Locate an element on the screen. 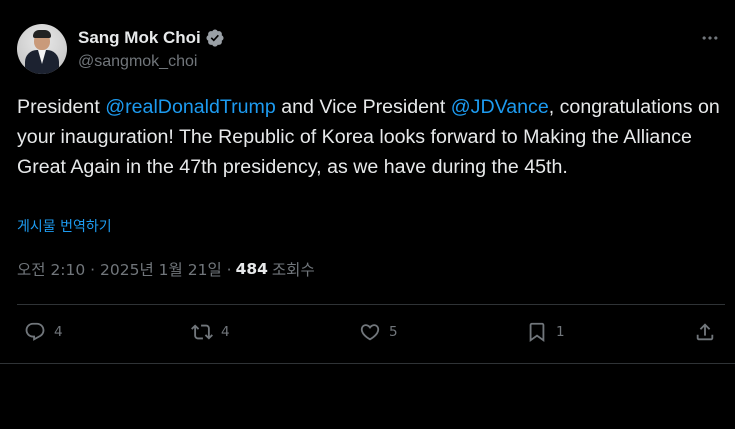 The width and height of the screenshot is (735, 429). like-button: 5 is located at coordinates (378, 332).